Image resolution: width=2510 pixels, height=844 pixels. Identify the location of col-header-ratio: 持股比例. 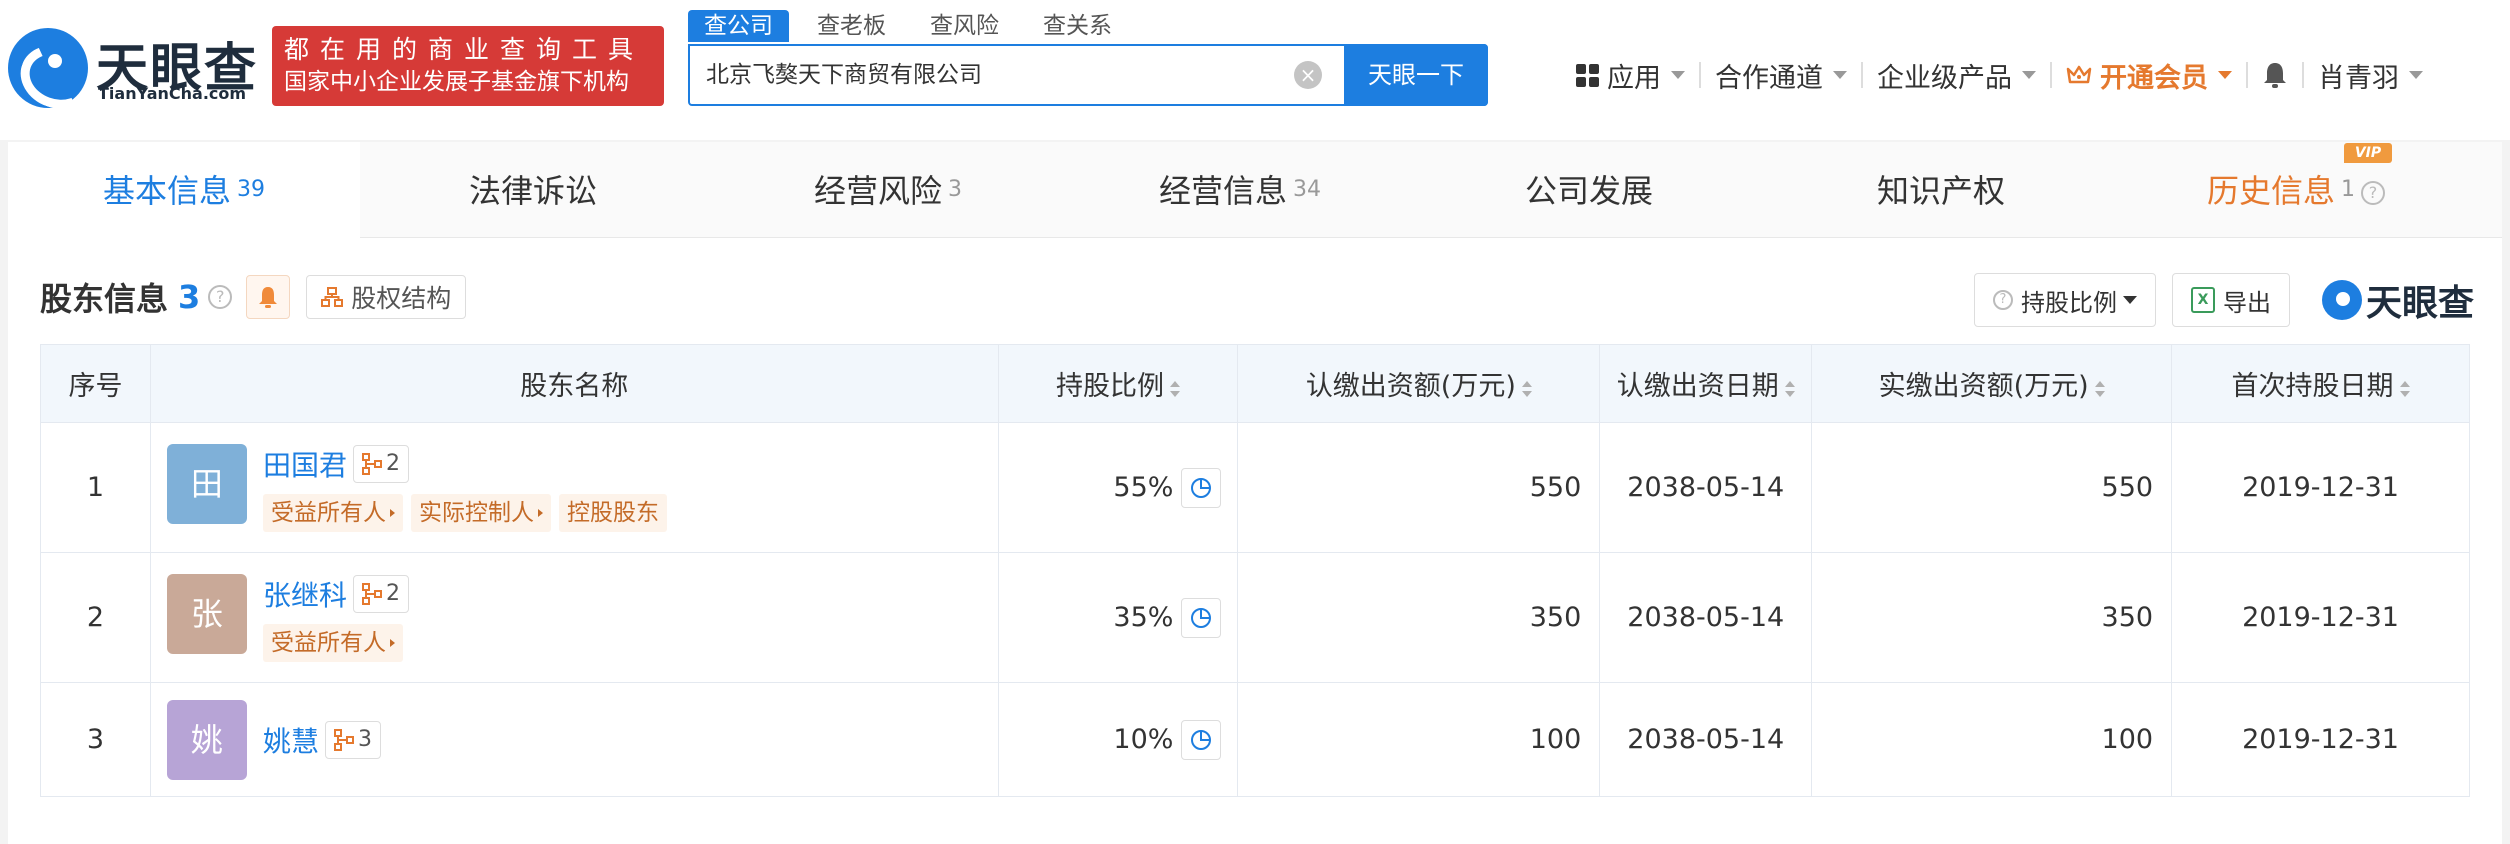
(1118, 383).